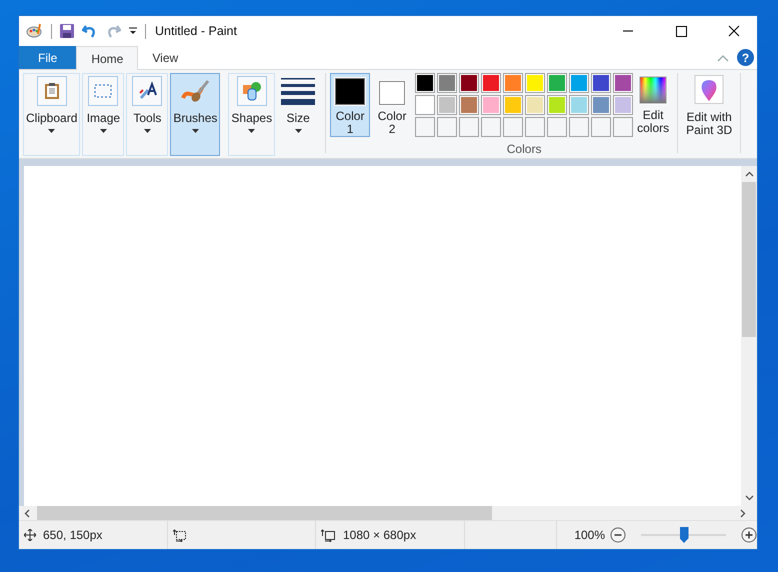  I want to click on zoom-out-button, so click(618, 535).